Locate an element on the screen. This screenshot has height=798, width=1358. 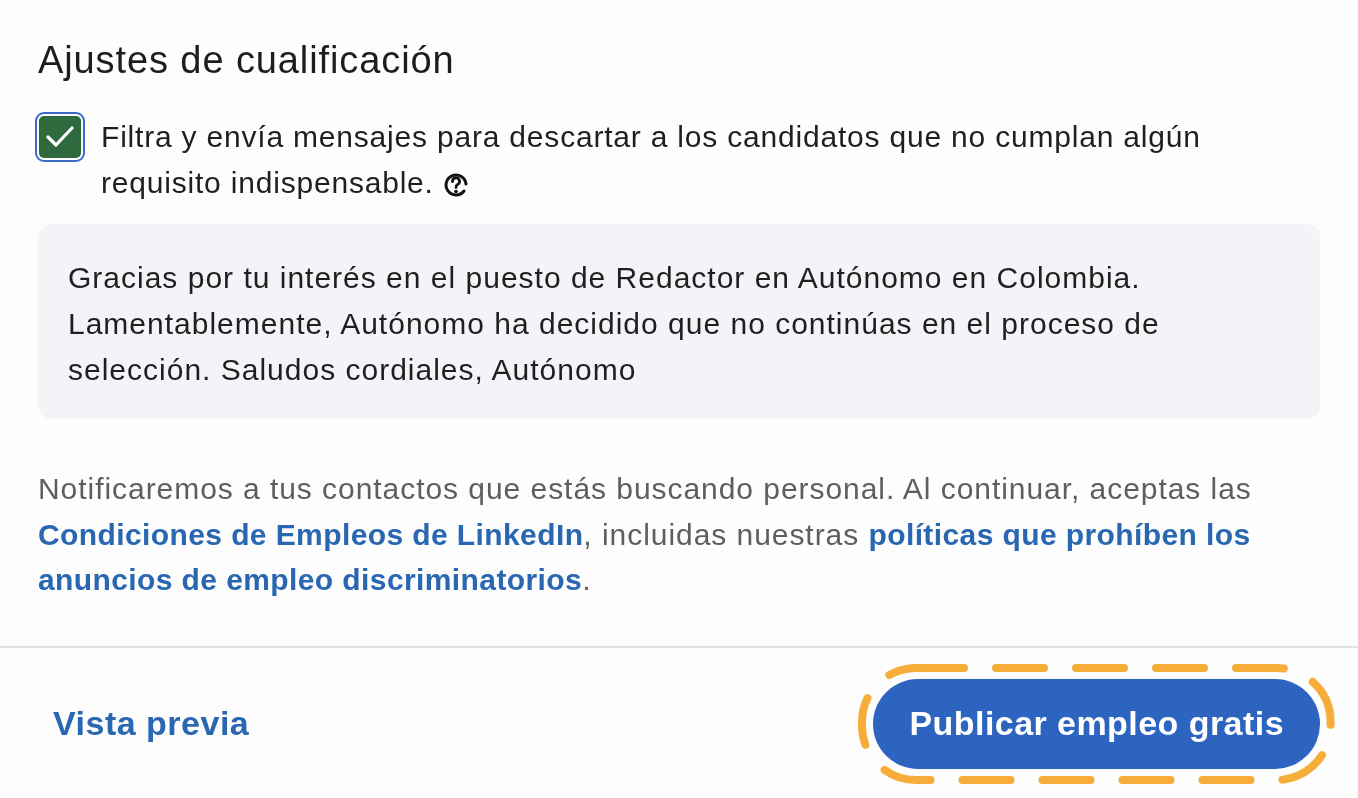
checkbox is located at coordinates (60, 137).